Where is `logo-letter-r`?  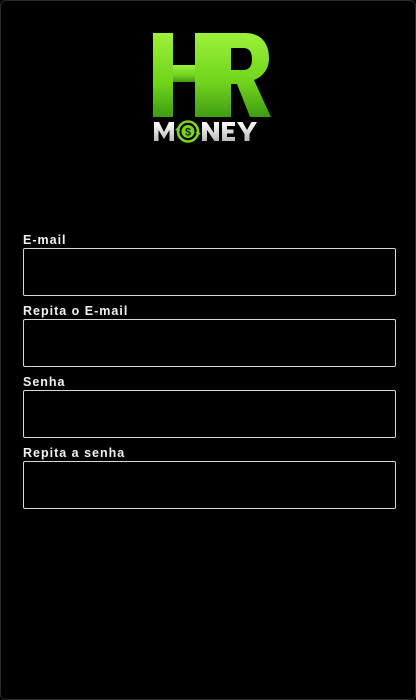
logo-letter-r is located at coordinates (242, 75).